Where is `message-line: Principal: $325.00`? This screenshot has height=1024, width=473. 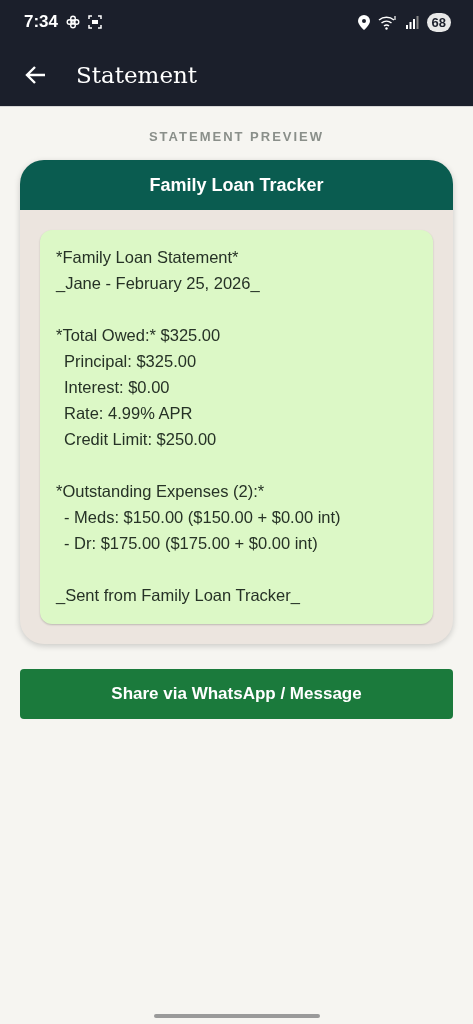
message-line: Principal: $325.00 is located at coordinates (130, 361).